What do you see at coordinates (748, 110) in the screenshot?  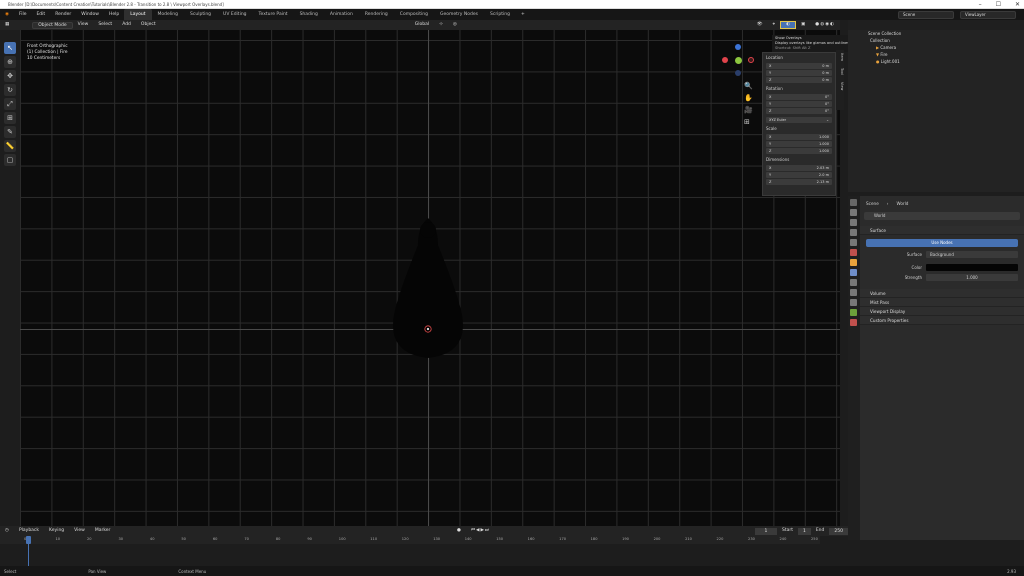 I see `camera-view-icon: 🎥` at bounding box center [748, 110].